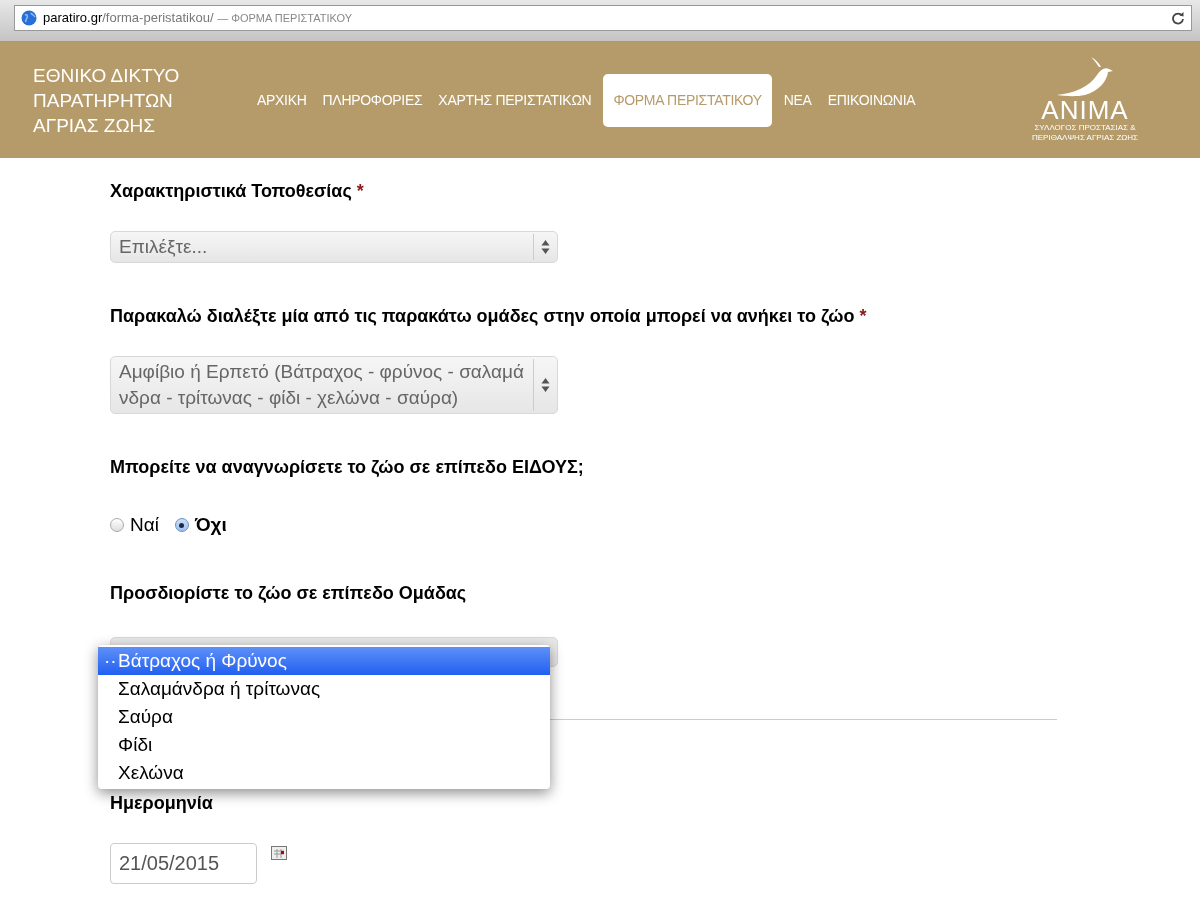  Describe the element at coordinates (144, 525) in the screenshot. I see `radio-label: Ναί` at that location.